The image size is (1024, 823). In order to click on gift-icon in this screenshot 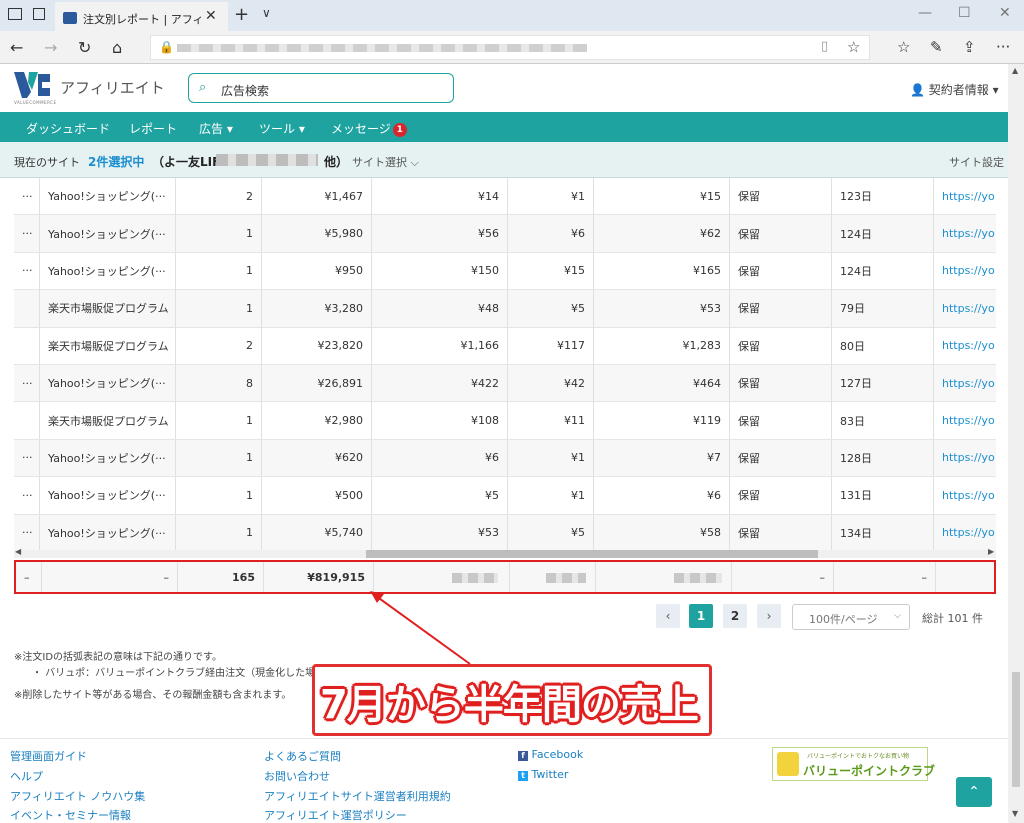, I will do `click(788, 764)`.